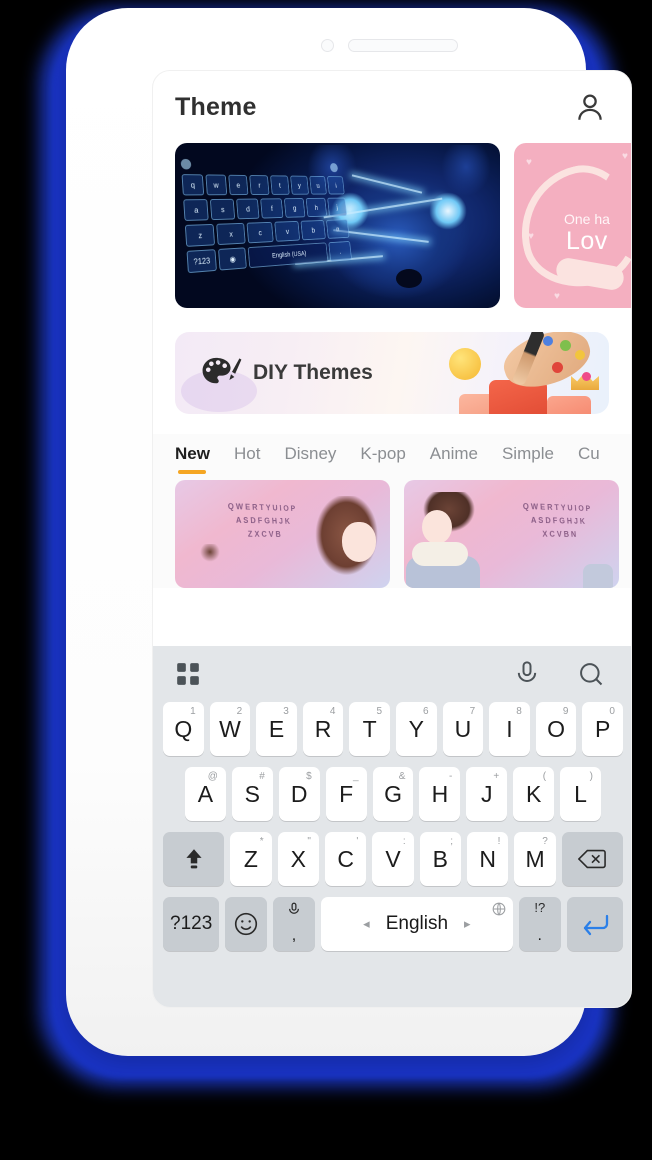  Describe the element at coordinates (451, 776) in the screenshot. I see `key-sup: -` at that location.